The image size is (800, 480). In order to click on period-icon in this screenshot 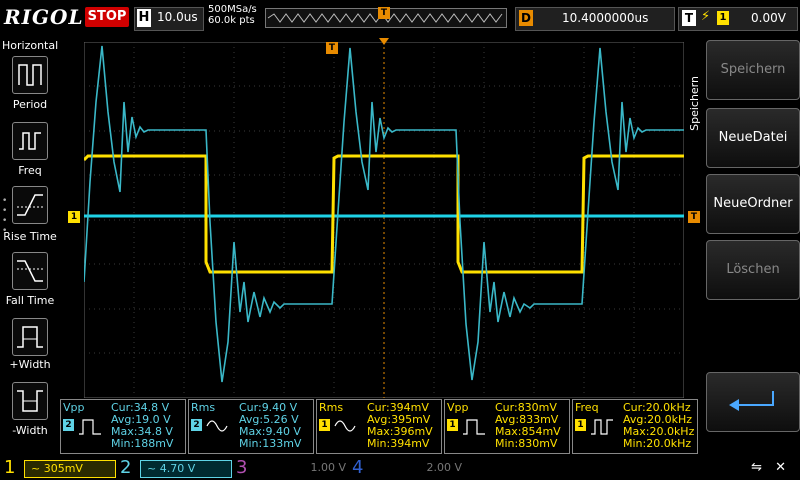, I will do `click(30, 75)`.